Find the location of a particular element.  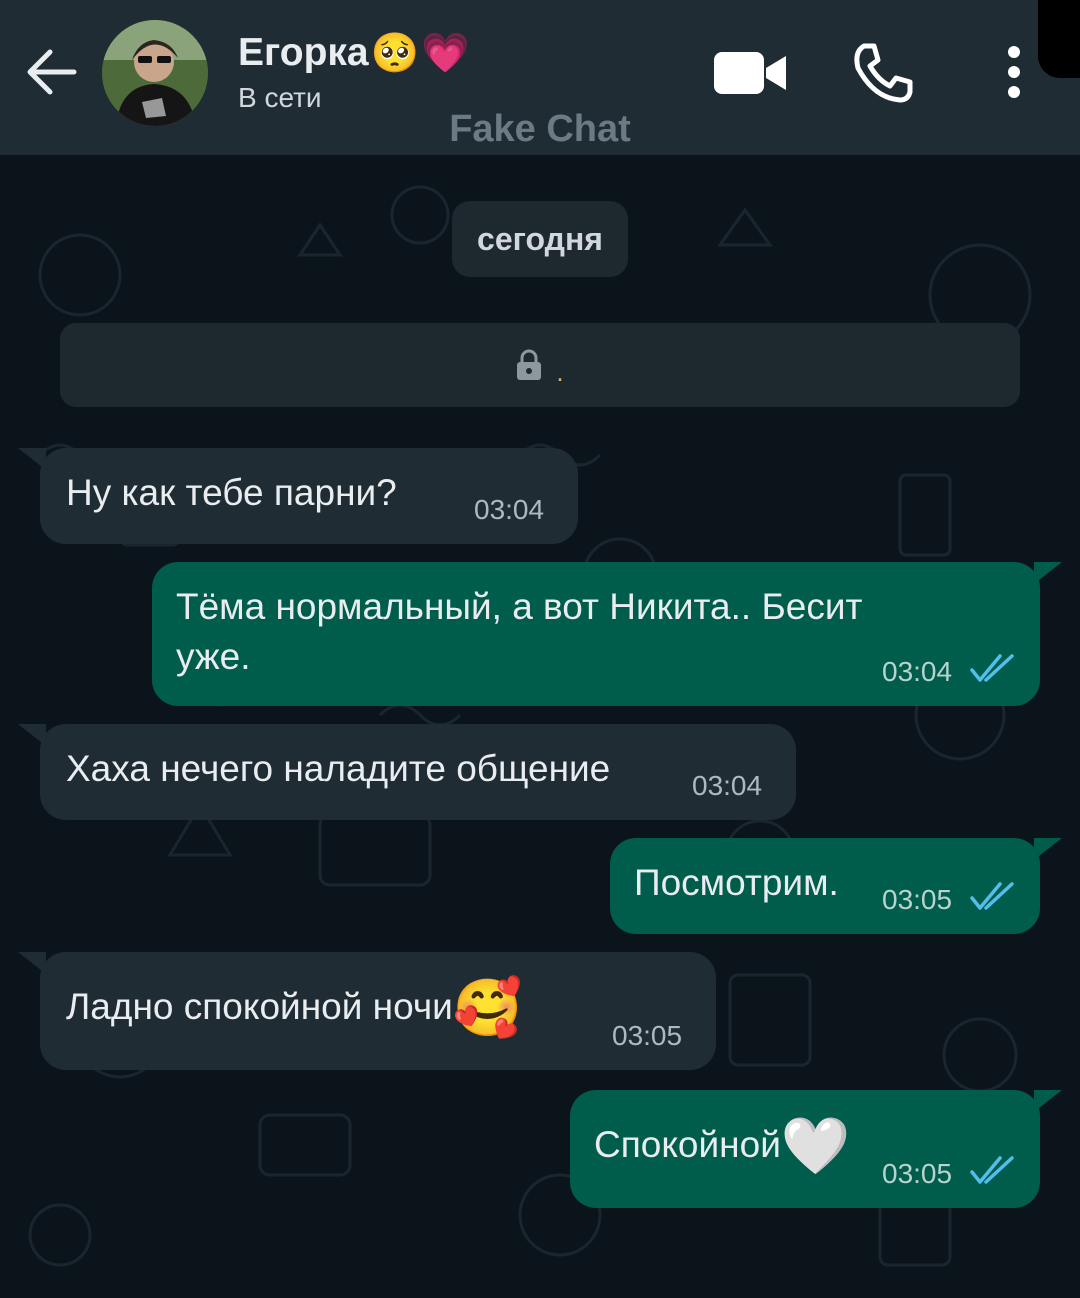

back-arrow-icon is located at coordinates (52, 72).